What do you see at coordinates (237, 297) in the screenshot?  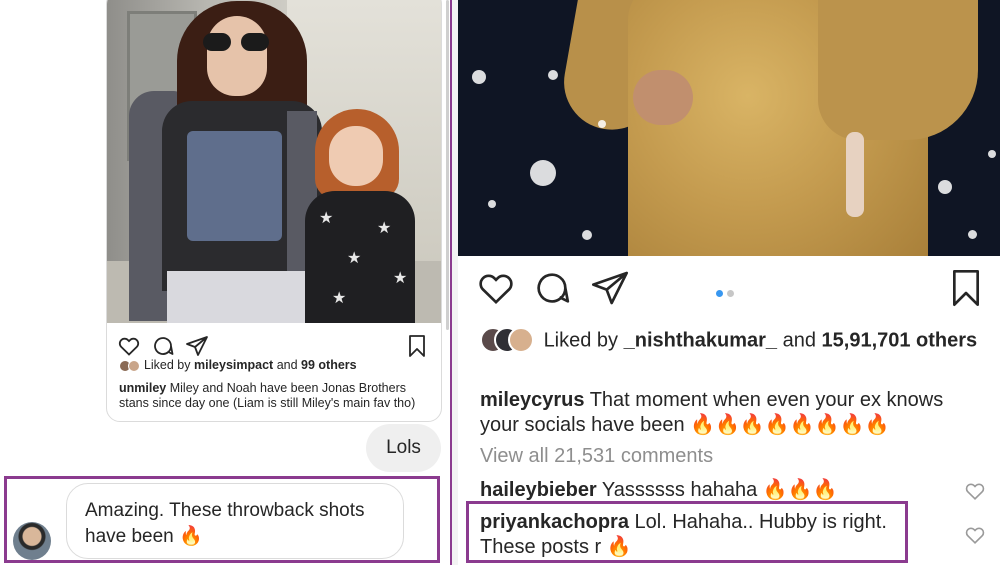 I see `photo-figure-skirt` at bounding box center [237, 297].